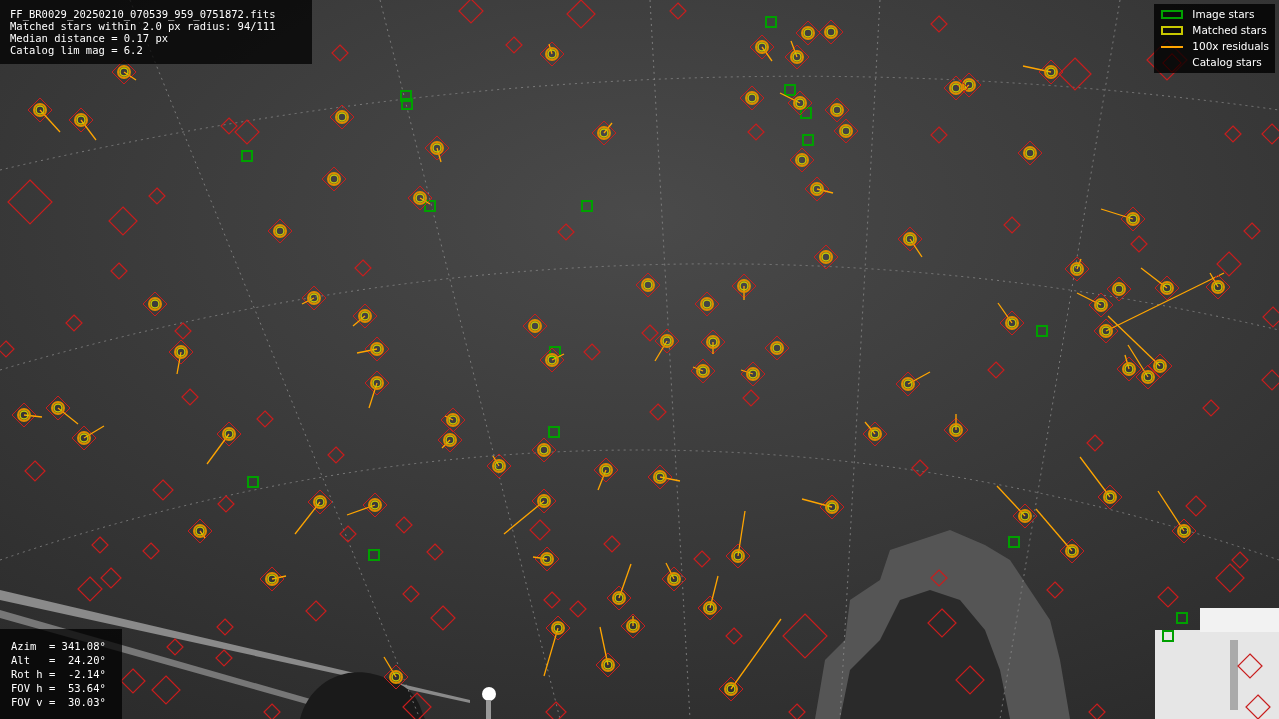 The height and width of the screenshot is (719, 1279). Describe the element at coordinates (1229, 30) in the screenshot. I see `legend-label: Matched stars` at that location.